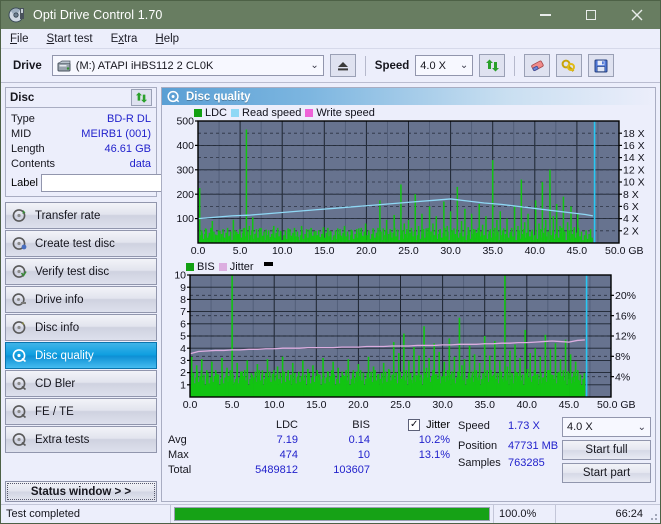 Image resolution: width=661 pixels, height=524 pixels. I want to click on svg-text: 300, so click(185, 170).